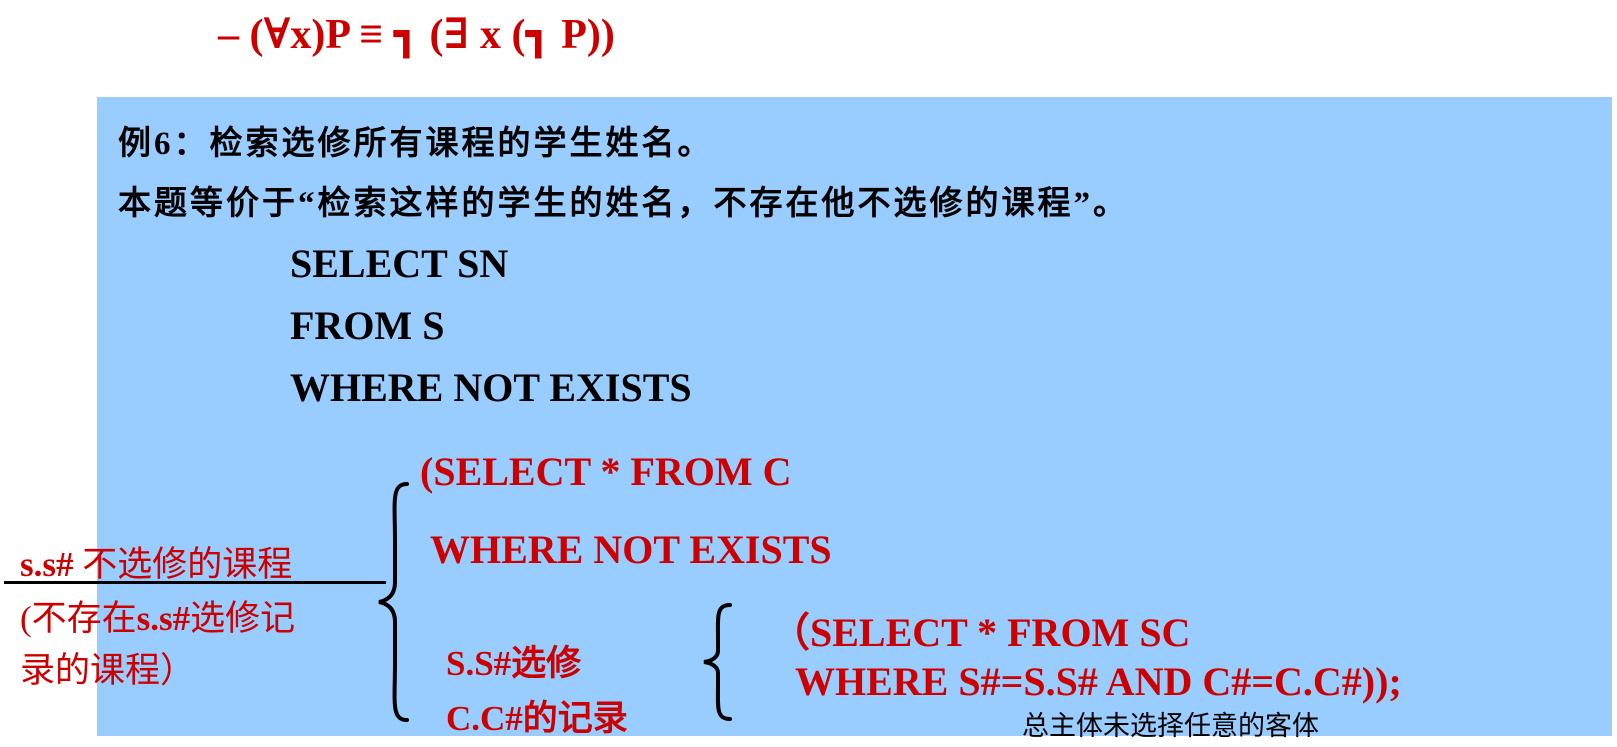 The image size is (1617, 747). What do you see at coordinates (631, 549) in the screenshot?
I see `subquery-where-line: WHERE NOT EXISTS` at bounding box center [631, 549].